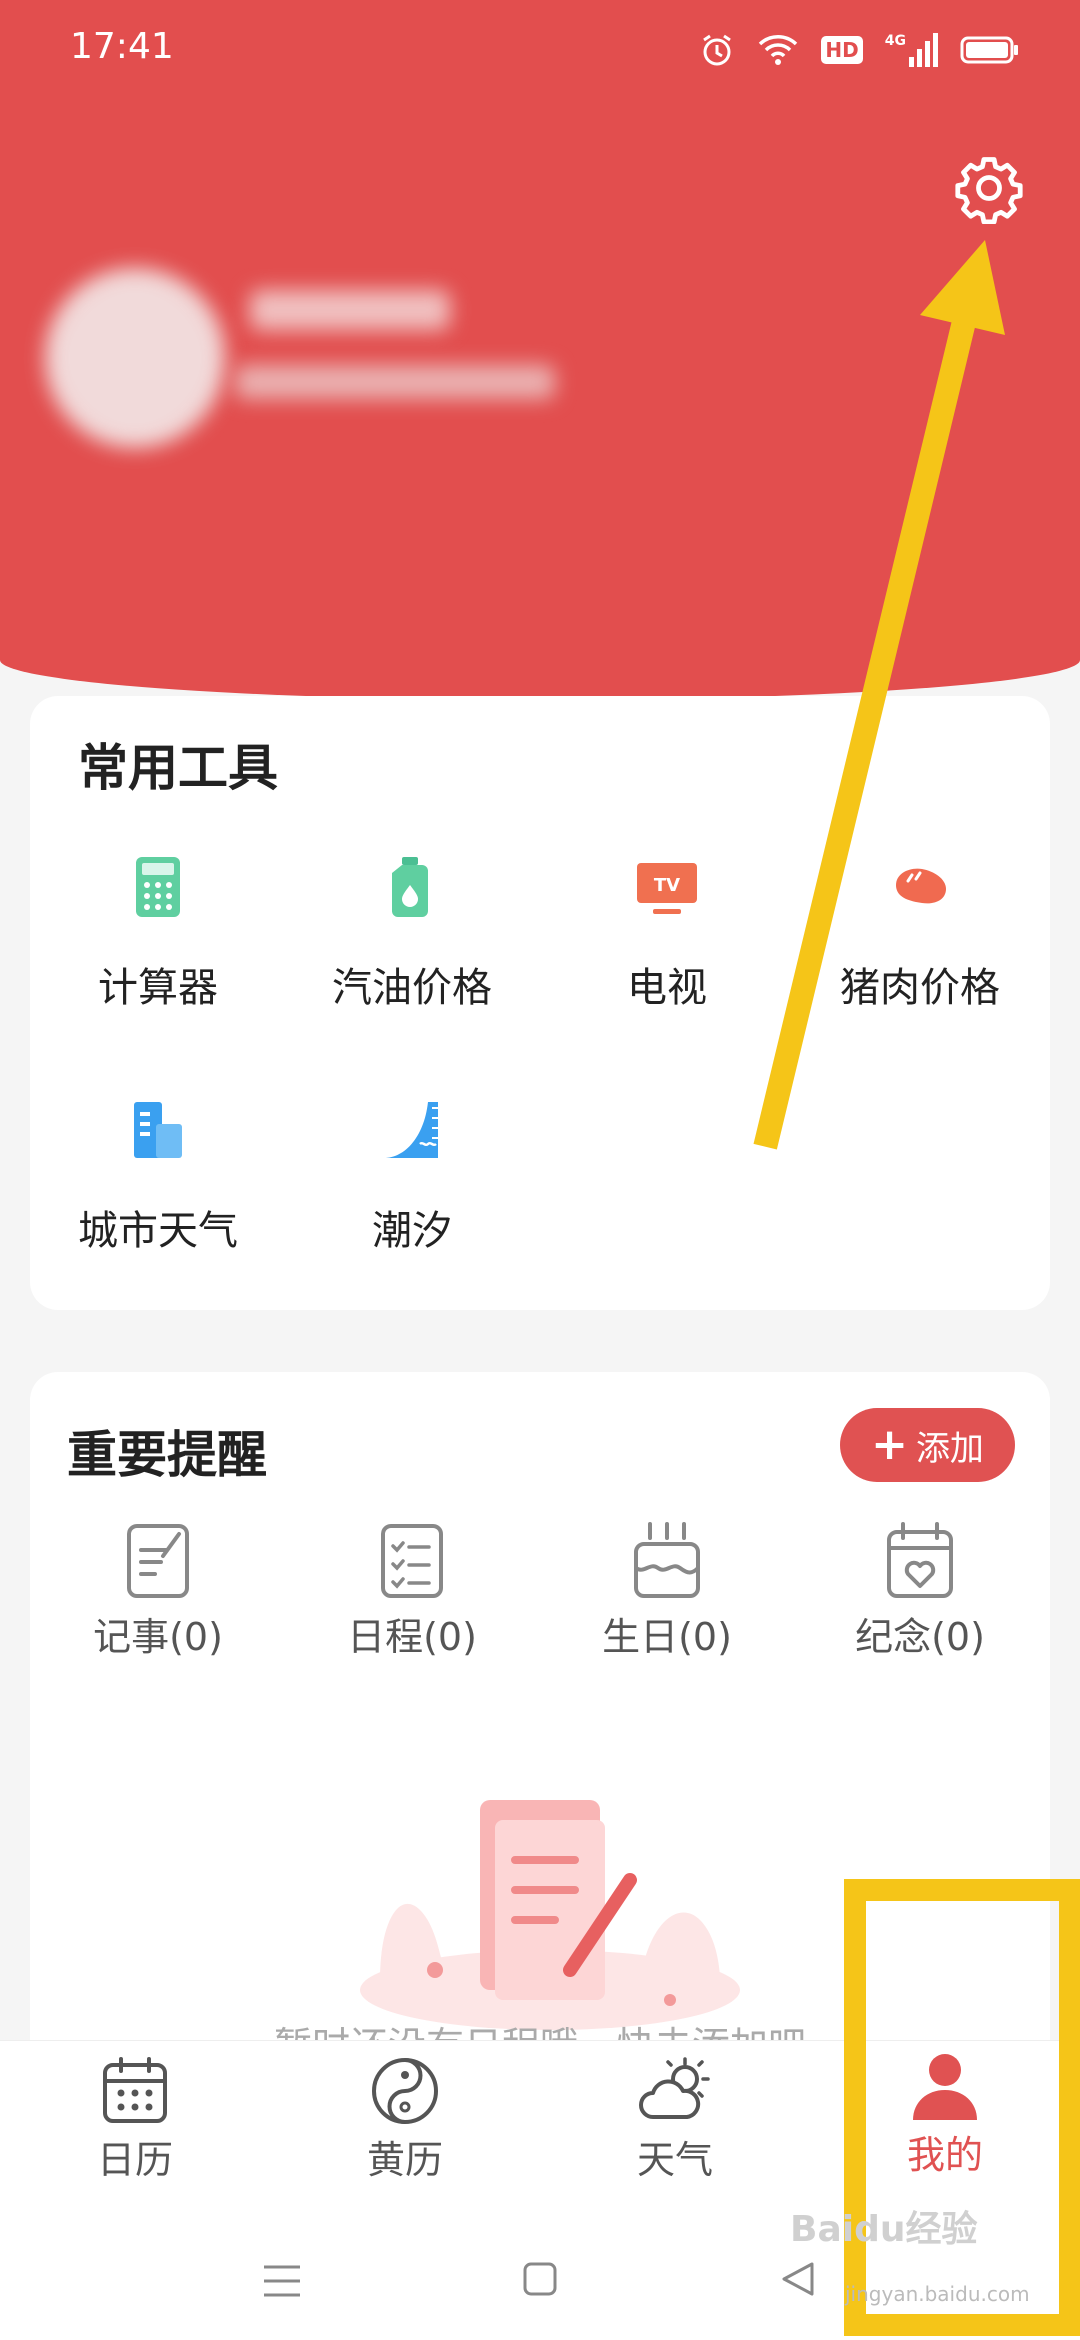 The image size is (1080, 2340). Describe the element at coordinates (550, 1915) in the screenshot. I see `empty-illustration` at that location.